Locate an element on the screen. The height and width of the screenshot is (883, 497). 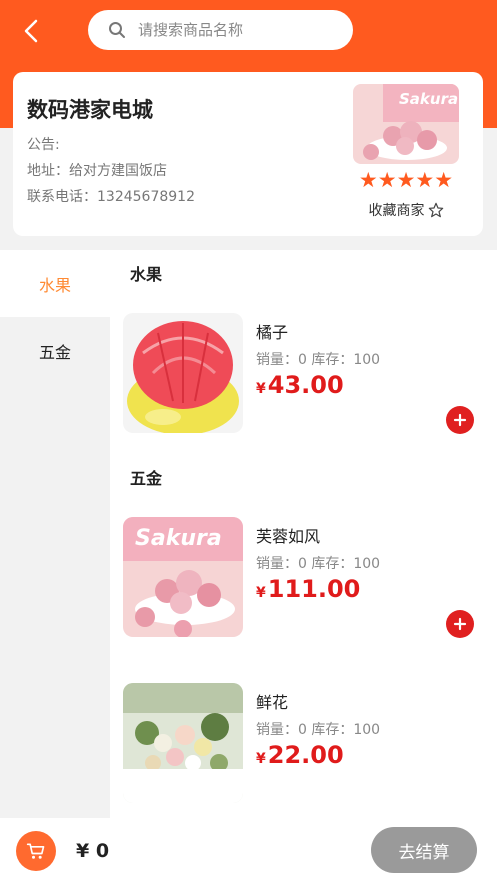
favorite-label: 收藏商家 is located at coordinates (396, 211).